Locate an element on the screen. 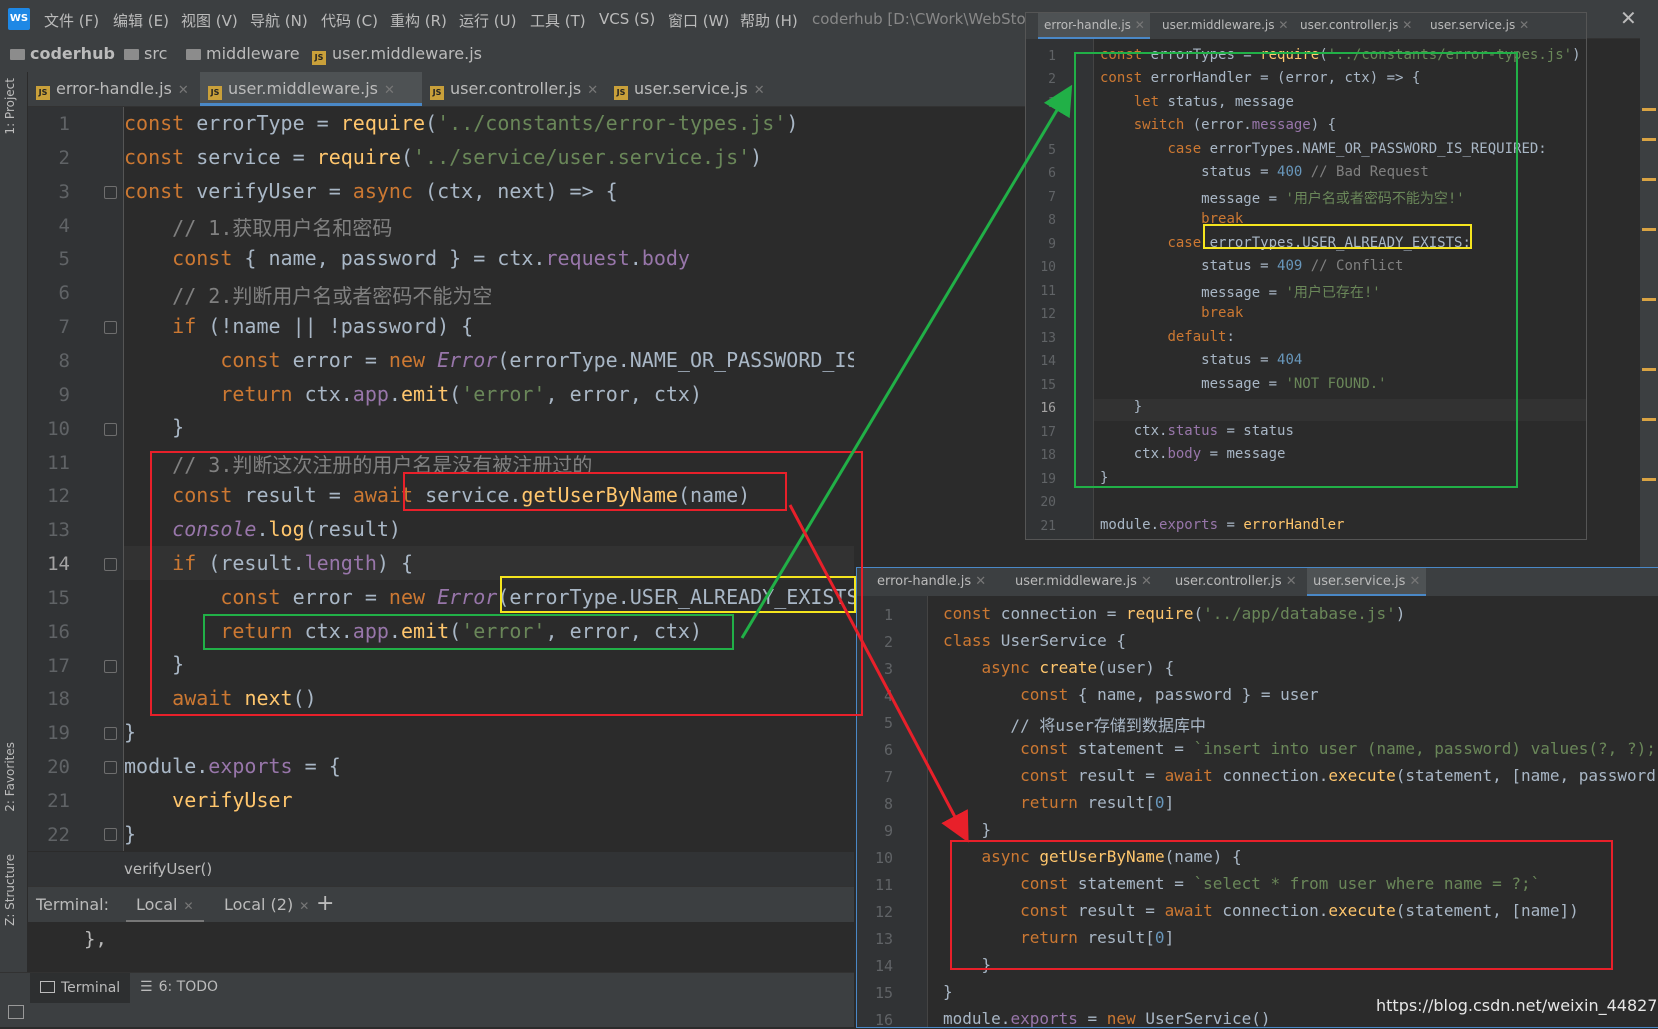 This screenshot has width=1658, height=1029. code-line: switch (error.message) { is located at coordinates (1218, 125).